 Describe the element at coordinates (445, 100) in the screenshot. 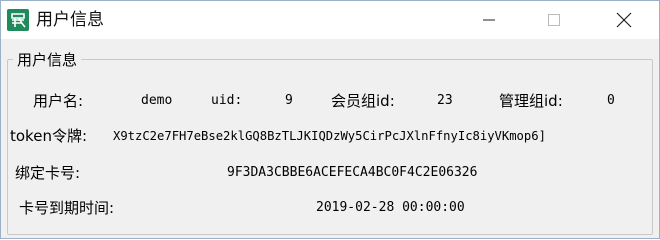

I see `member-group-value: 23` at that location.